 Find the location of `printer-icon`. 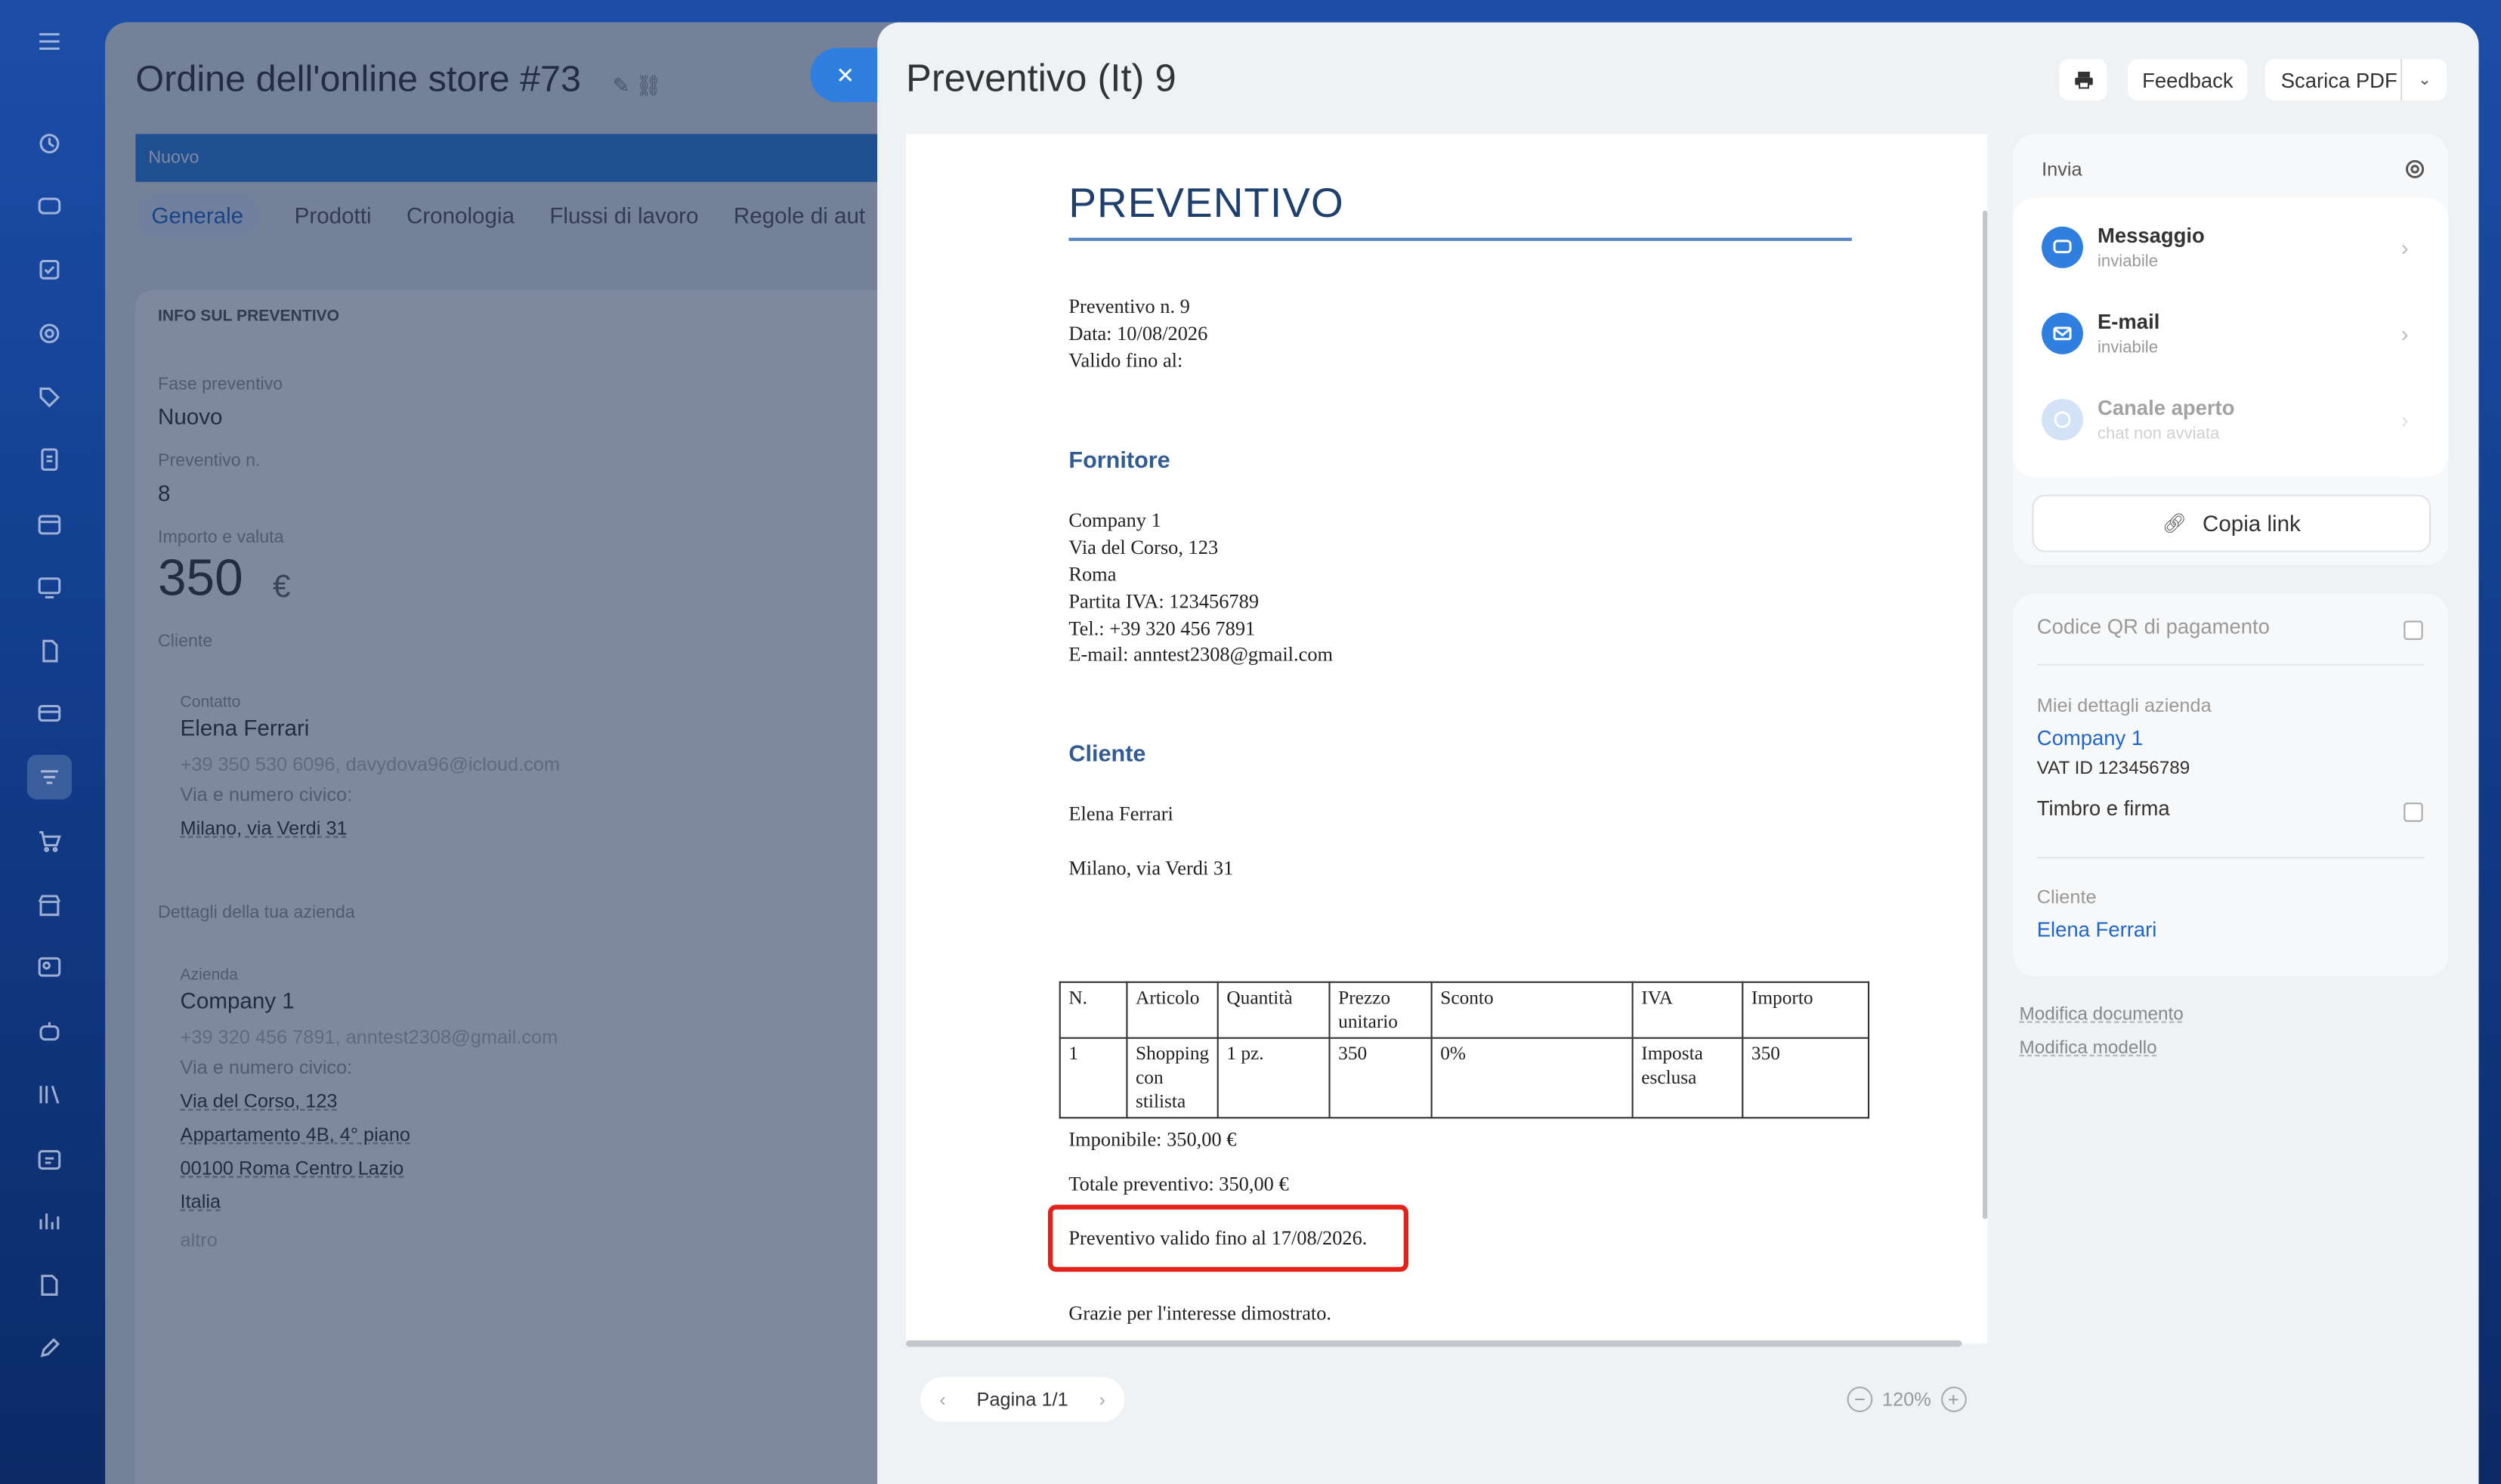

printer-icon is located at coordinates (2083, 79).